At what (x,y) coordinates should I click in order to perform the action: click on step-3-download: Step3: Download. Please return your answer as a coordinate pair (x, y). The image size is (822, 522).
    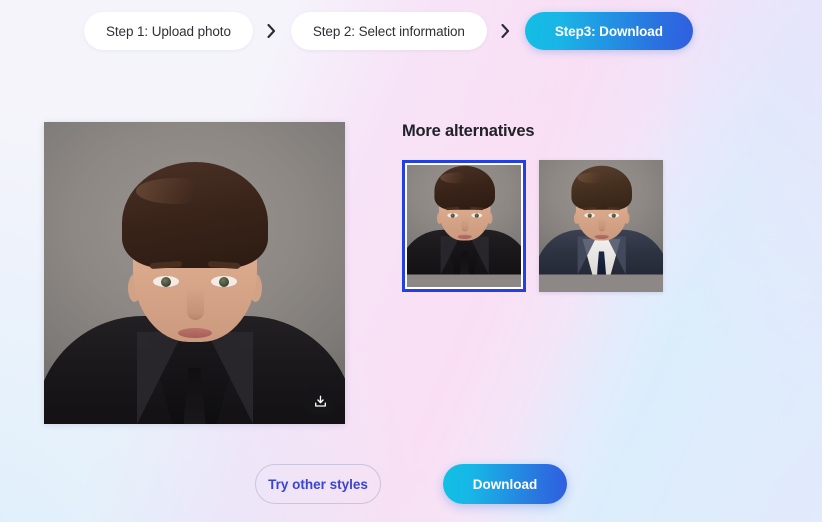
    Looking at the image, I should click on (608, 31).